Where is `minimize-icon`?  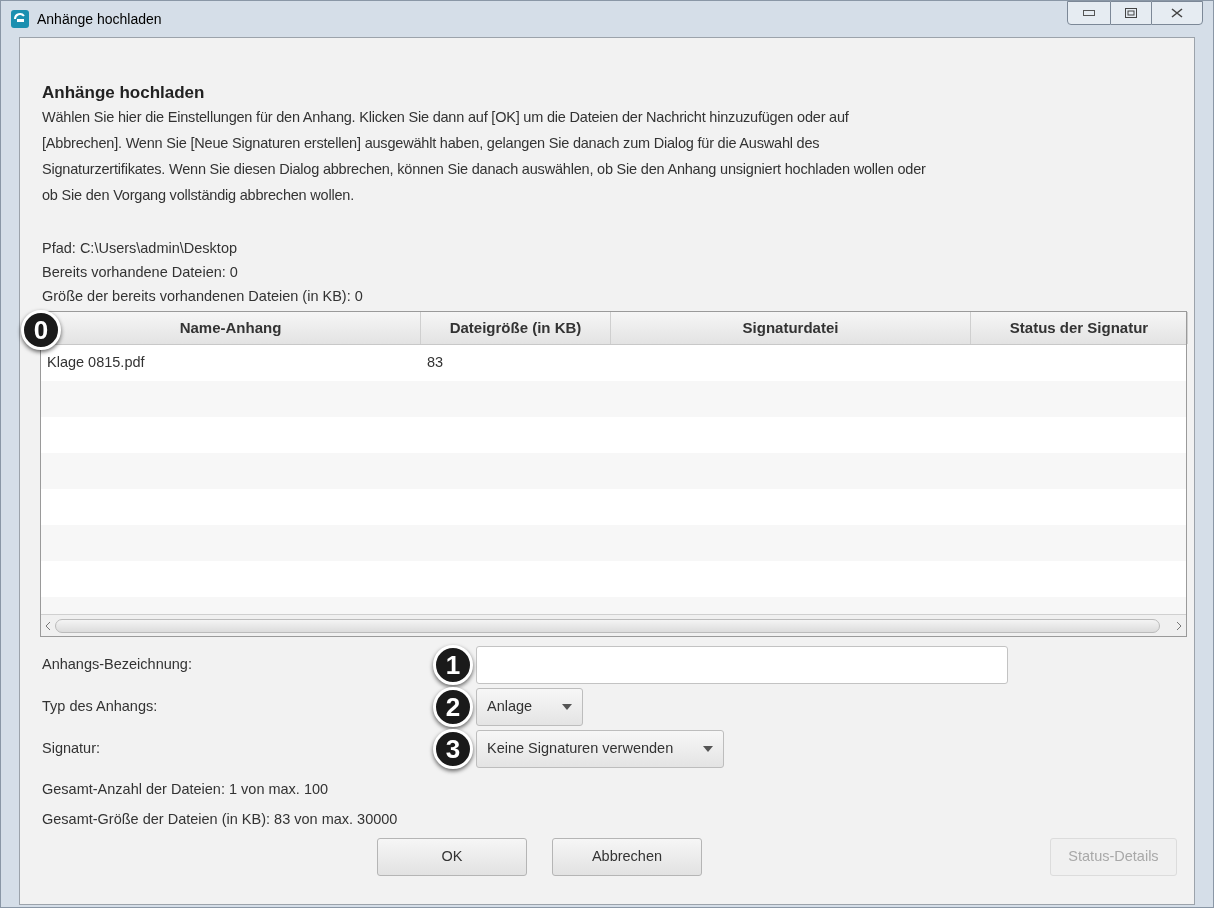 minimize-icon is located at coordinates (1089, 13).